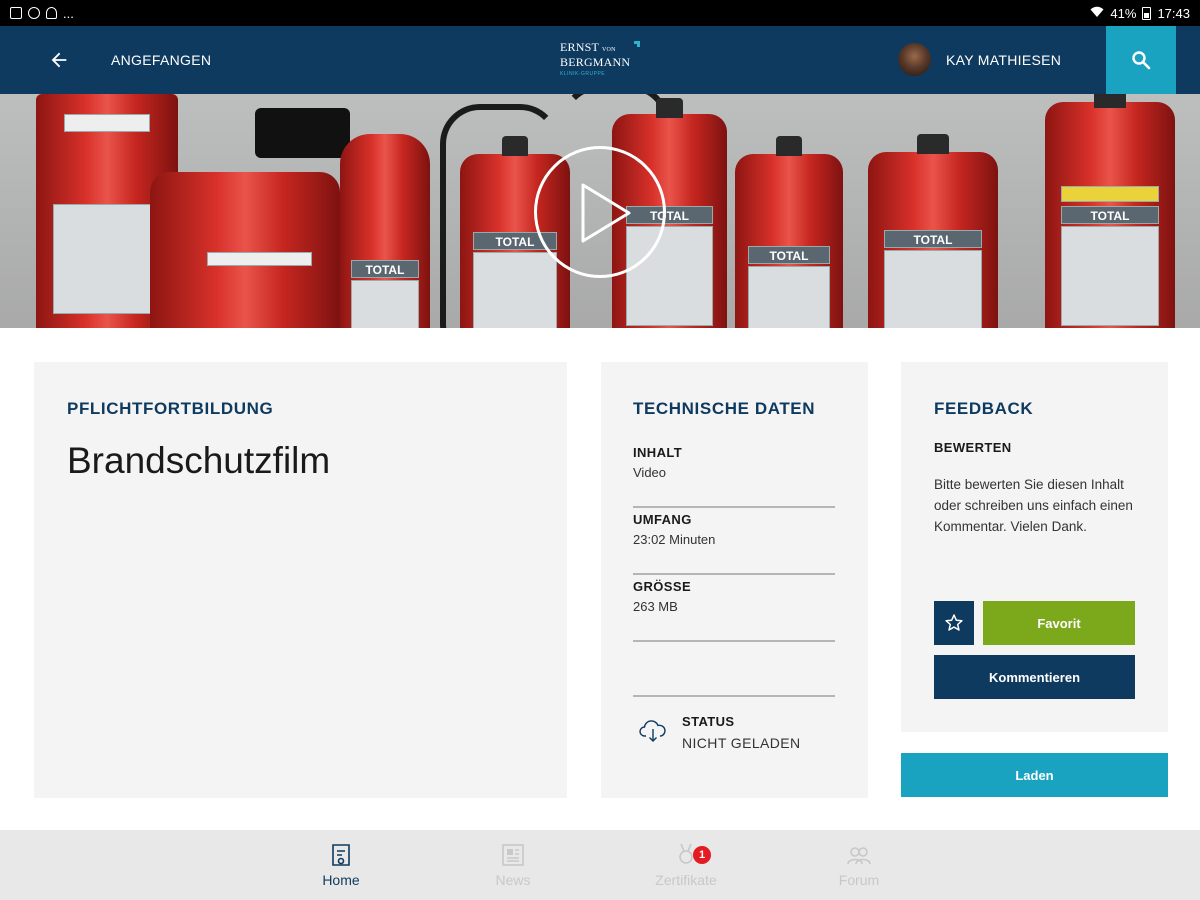  What do you see at coordinates (708, 721) in the screenshot?
I see `status-key: STATUS` at bounding box center [708, 721].